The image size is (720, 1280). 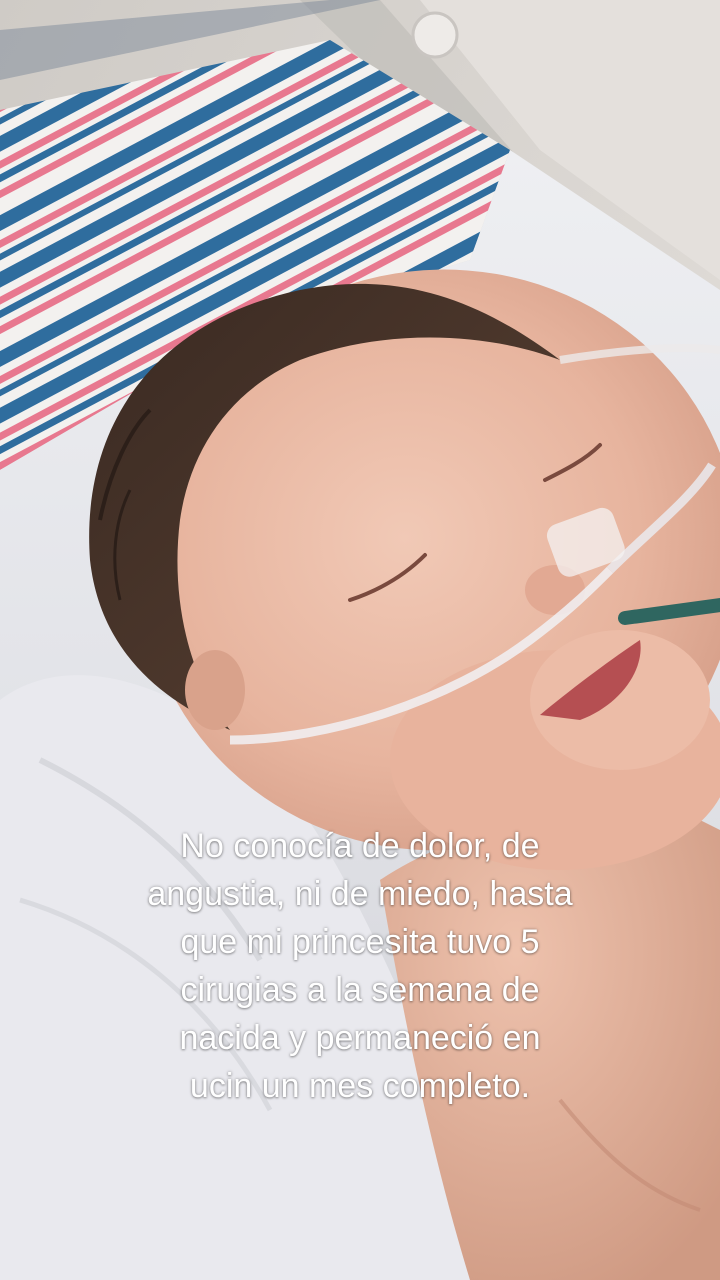 I want to click on caption-line: nacida y permaneció en, so click(x=360, y=1038).